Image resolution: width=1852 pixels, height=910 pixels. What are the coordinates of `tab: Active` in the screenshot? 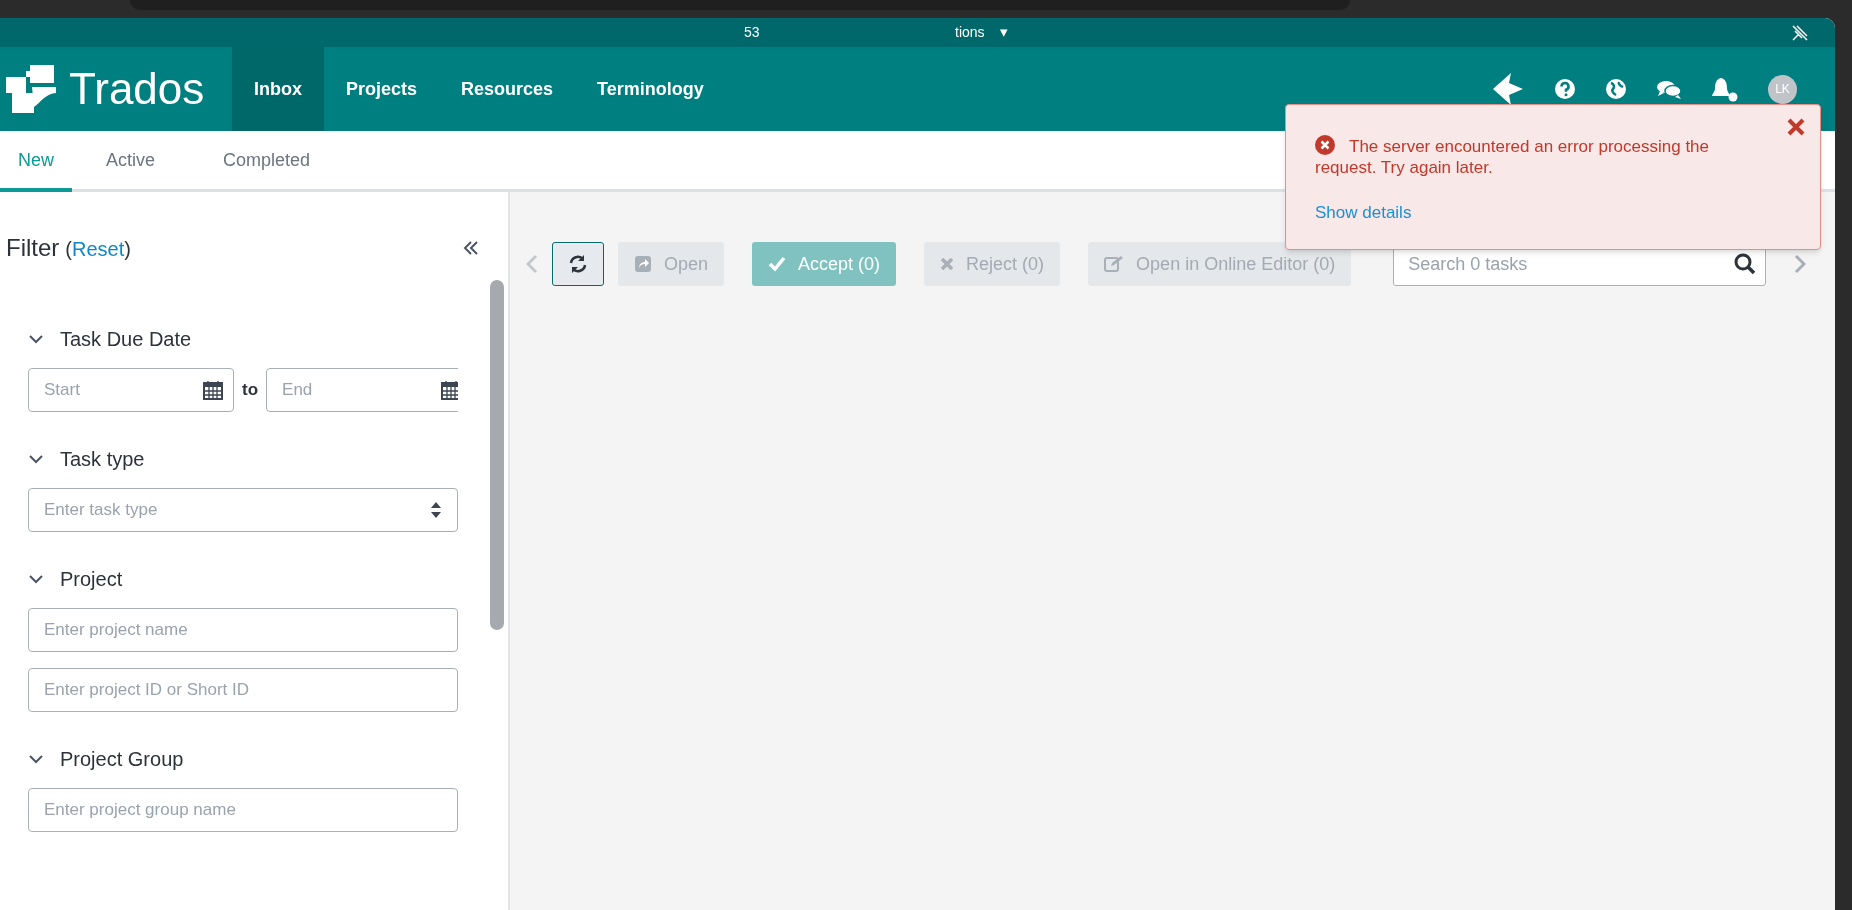 It's located at (131, 164).